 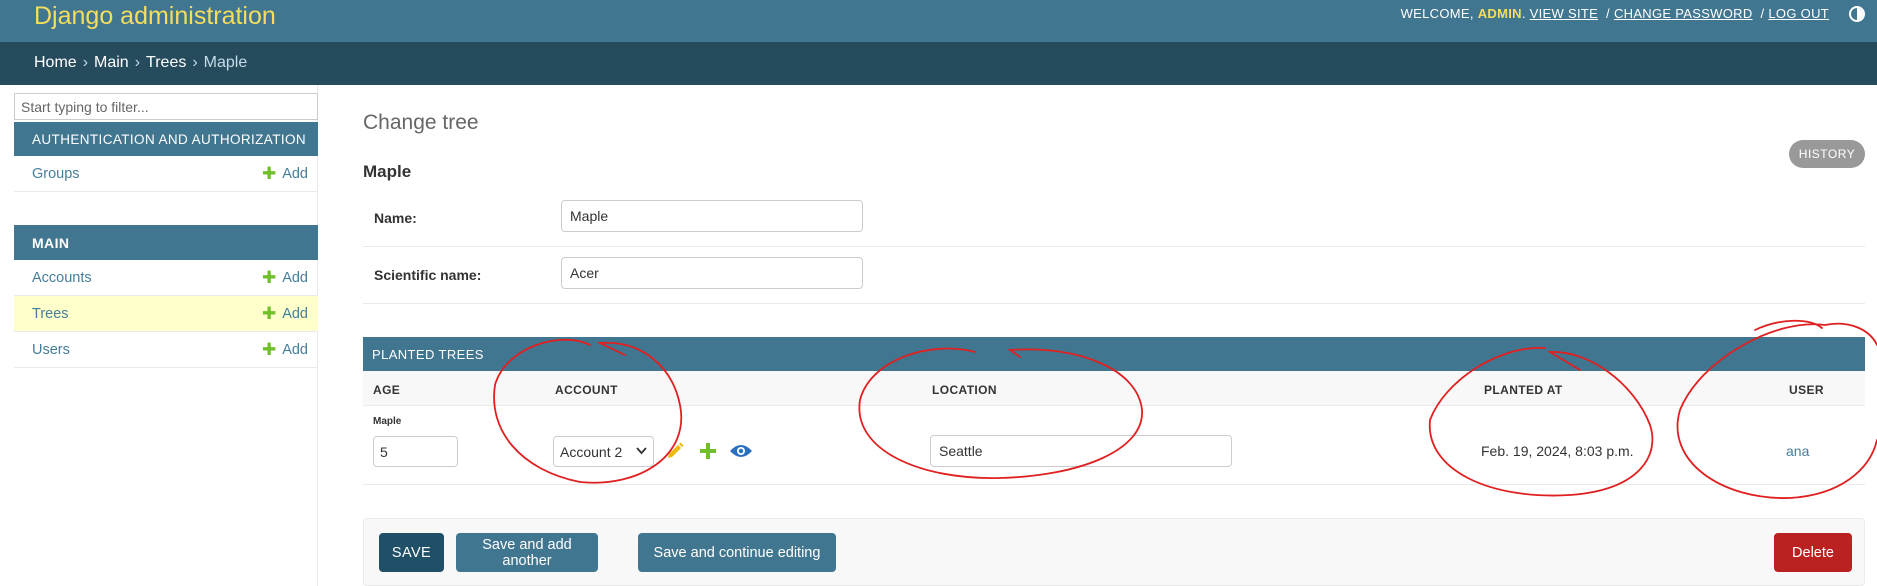 What do you see at coordinates (1114, 388) in the screenshot?
I see `inline-table-header: AGE ACCOUNT LOCATION PLANTED AT USER` at bounding box center [1114, 388].